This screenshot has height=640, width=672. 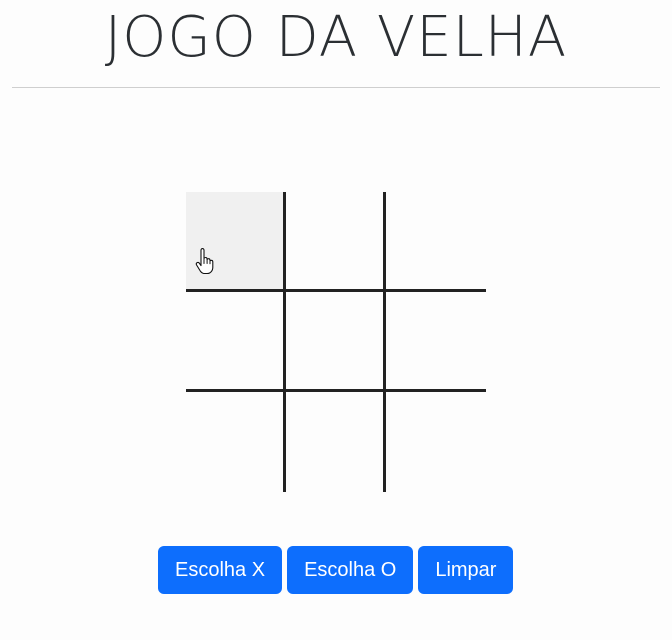 What do you see at coordinates (220, 570) in the screenshot?
I see `choose-x-button: Escolha X` at bounding box center [220, 570].